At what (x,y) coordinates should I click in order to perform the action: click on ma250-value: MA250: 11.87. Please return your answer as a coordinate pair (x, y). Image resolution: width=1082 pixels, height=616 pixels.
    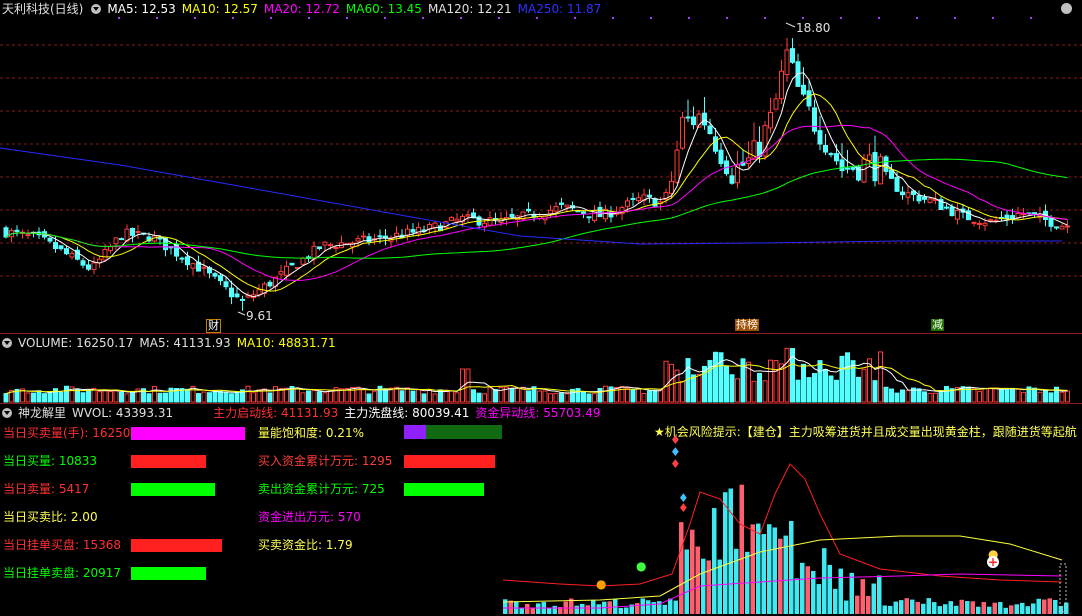
    Looking at the image, I should click on (559, 9).